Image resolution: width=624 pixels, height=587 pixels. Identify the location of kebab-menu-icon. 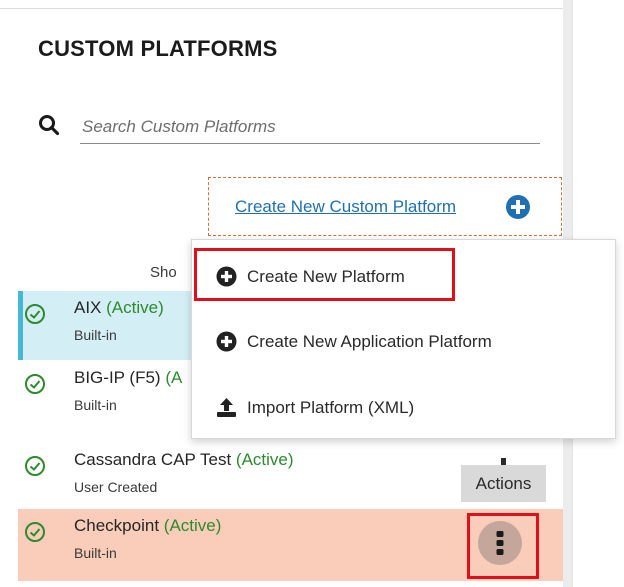
(500, 543).